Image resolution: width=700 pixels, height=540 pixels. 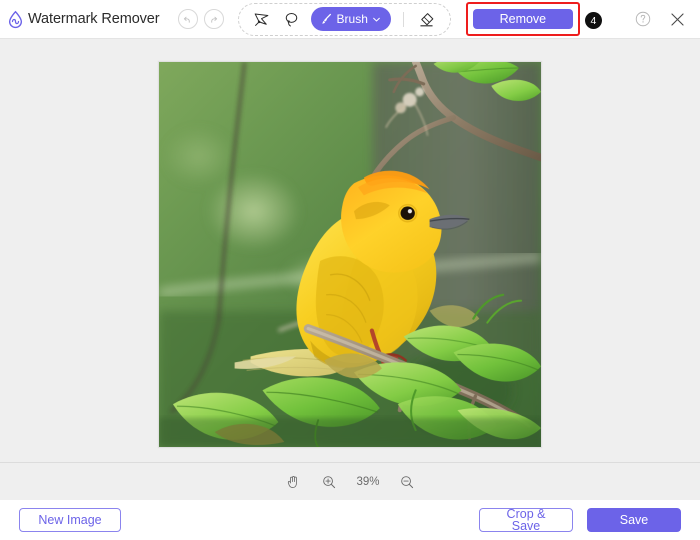 I want to click on crop-and-save-button: Crop & Save, so click(x=526, y=519).